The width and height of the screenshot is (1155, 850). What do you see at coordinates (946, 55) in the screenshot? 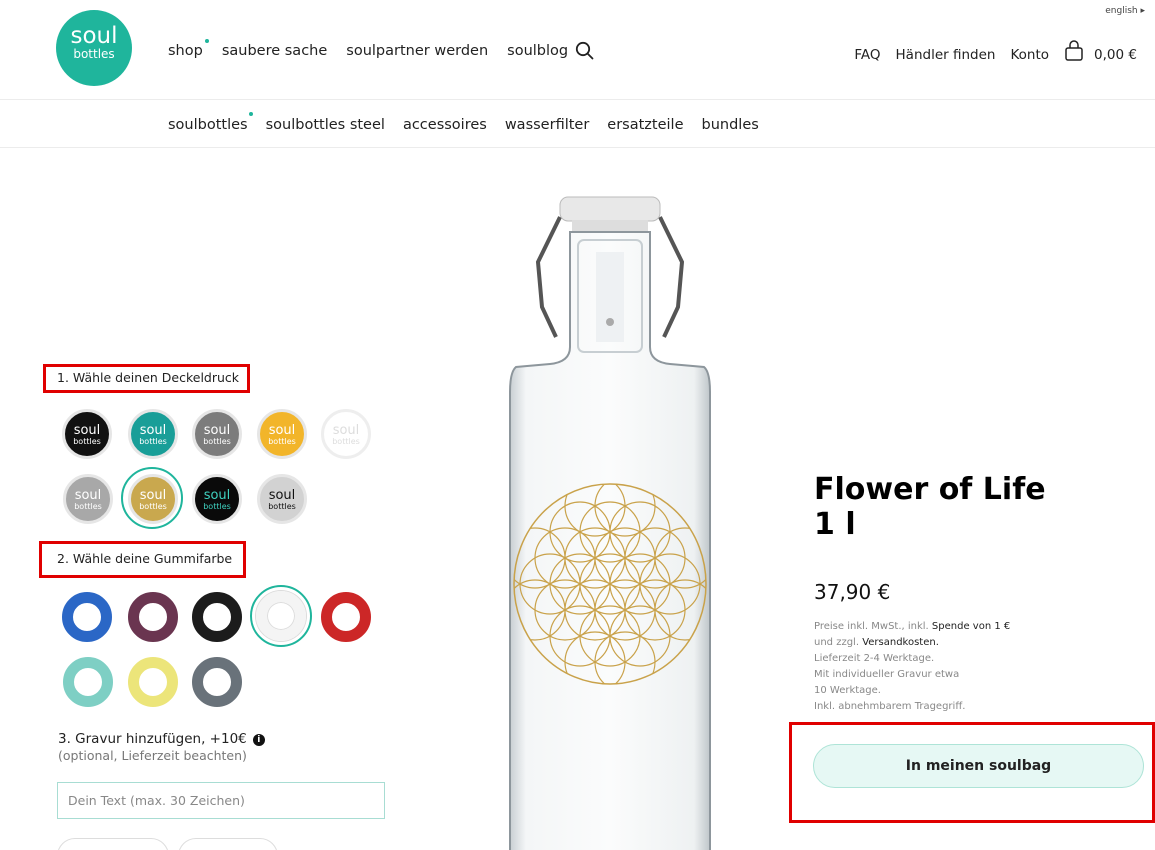
I see `dealer-link: Händler finden` at bounding box center [946, 55].